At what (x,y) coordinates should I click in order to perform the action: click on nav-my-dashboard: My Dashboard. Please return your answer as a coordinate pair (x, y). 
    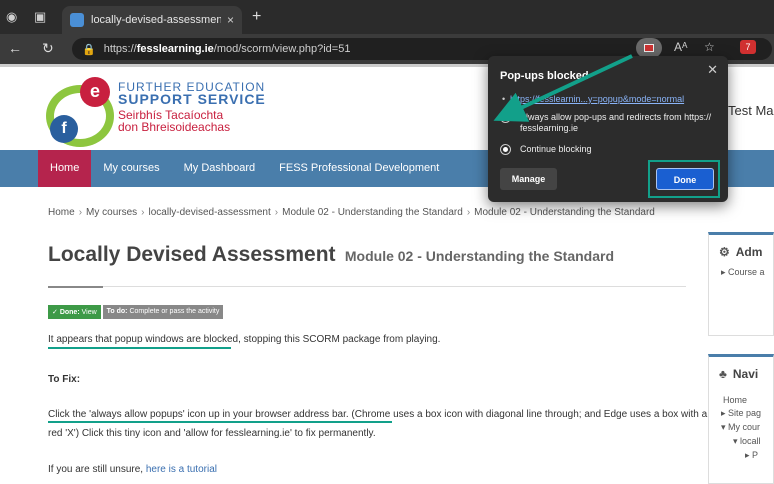
    Looking at the image, I should click on (220, 168).